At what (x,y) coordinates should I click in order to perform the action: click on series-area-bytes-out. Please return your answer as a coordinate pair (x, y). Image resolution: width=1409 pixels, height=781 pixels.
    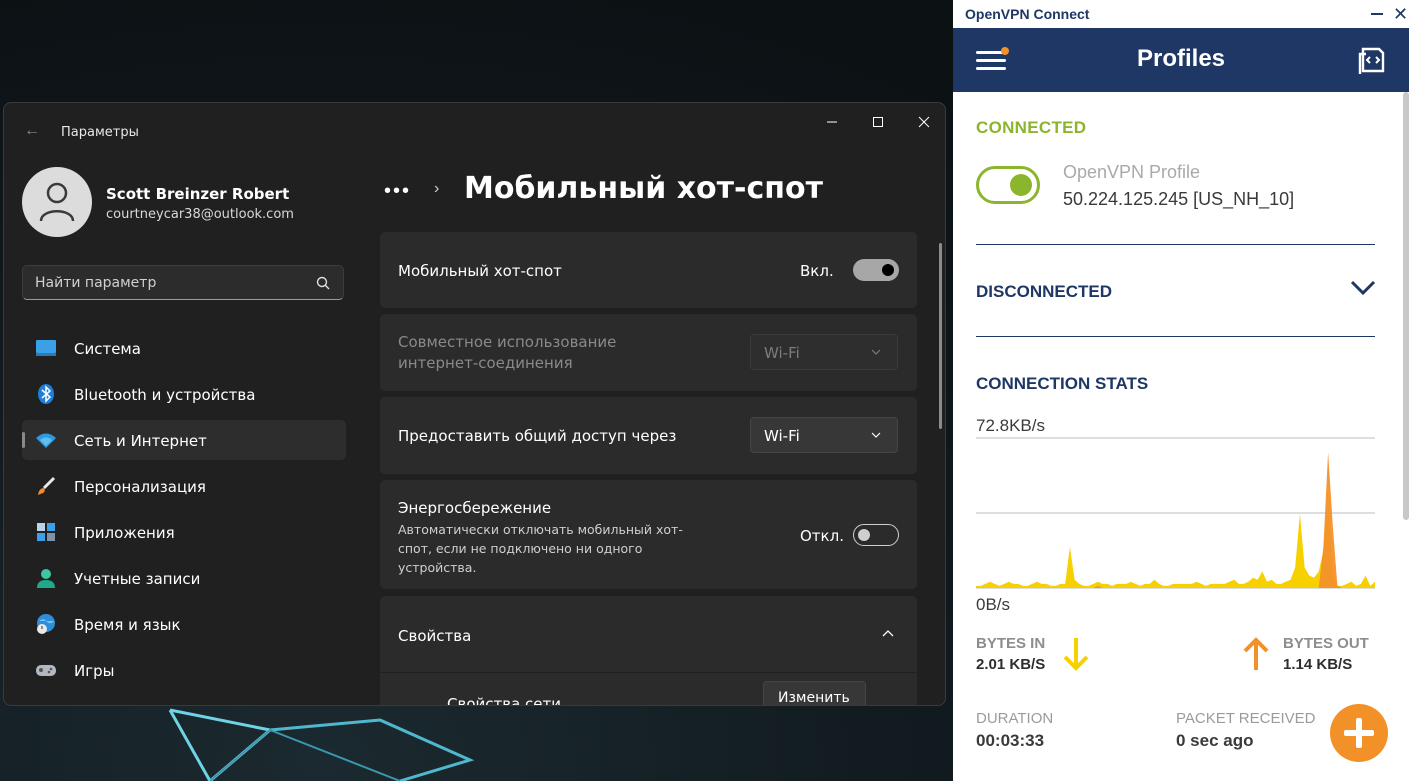
    Looking at the image, I should click on (1175, 520).